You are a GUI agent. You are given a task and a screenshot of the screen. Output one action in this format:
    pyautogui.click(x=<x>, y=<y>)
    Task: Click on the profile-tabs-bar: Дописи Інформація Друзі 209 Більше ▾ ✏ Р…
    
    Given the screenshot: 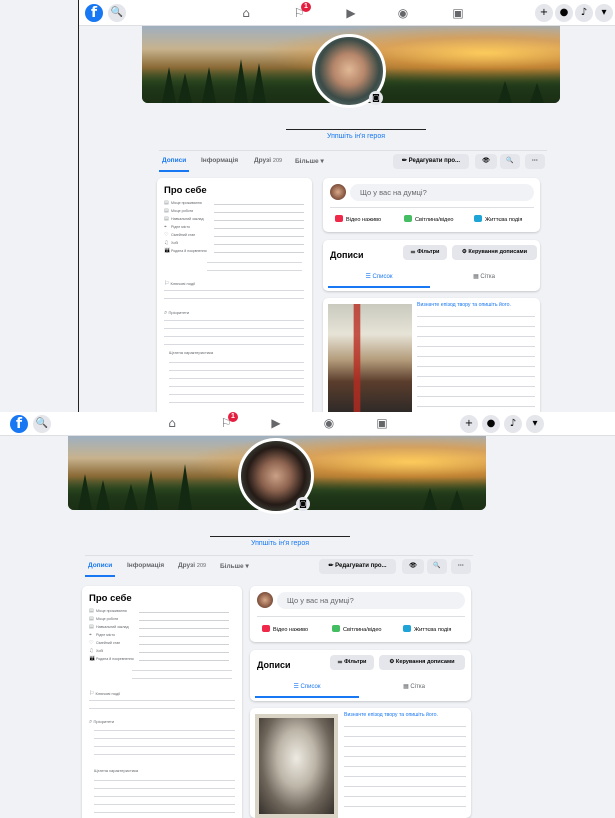 What is the action you would take?
    pyautogui.click(x=352, y=161)
    